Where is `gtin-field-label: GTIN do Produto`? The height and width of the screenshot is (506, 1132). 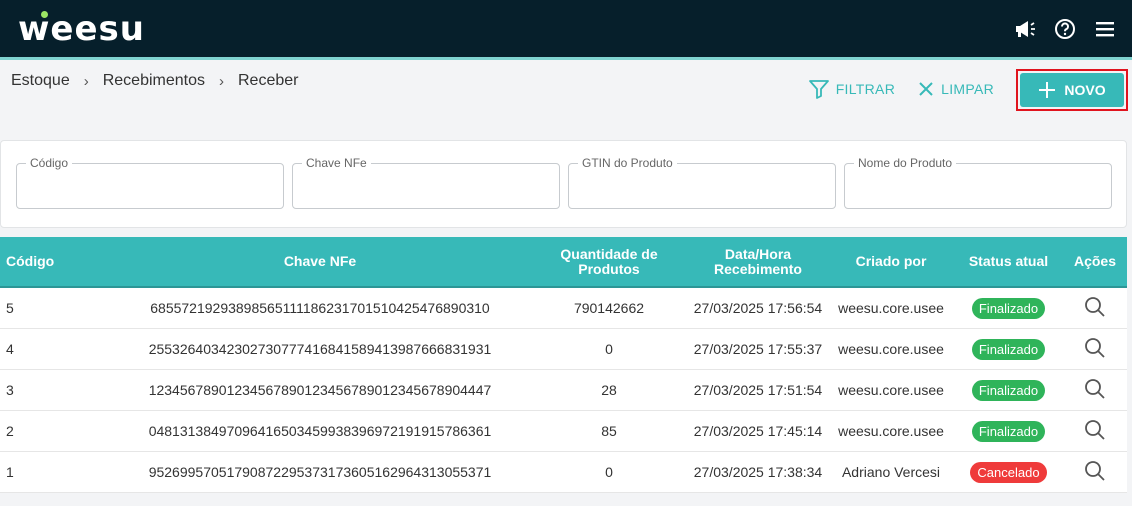 gtin-field-label: GTIN do Produto is located at coordinates (627, 163).